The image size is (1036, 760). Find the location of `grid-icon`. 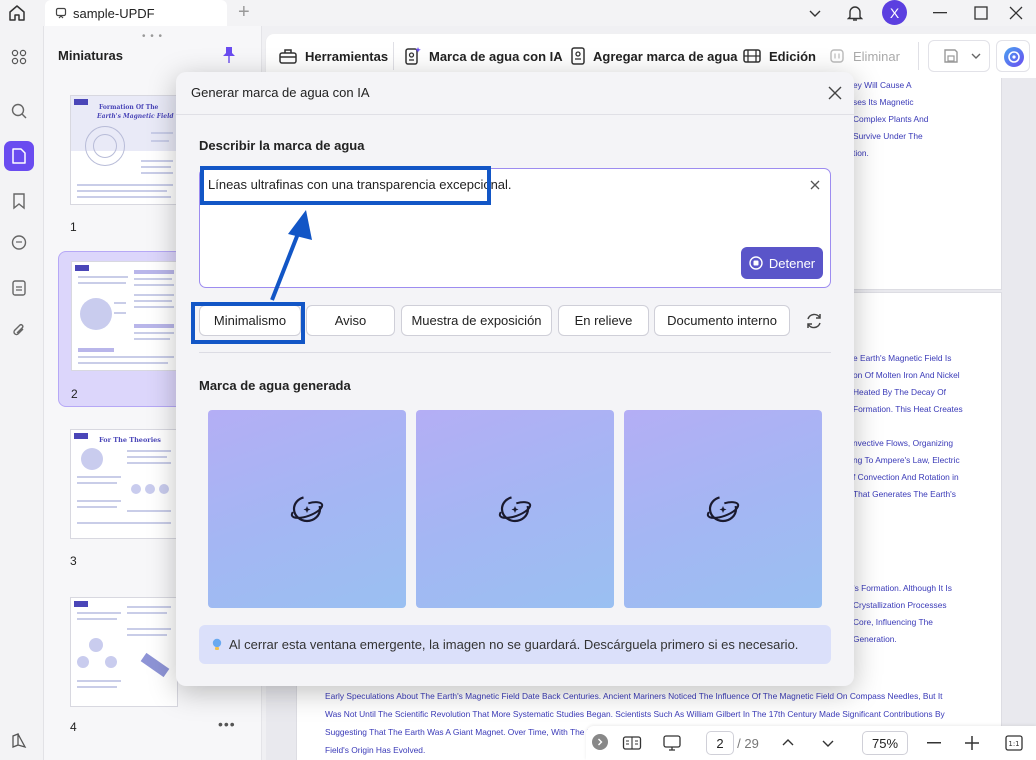

grid-icon is located at coordinates (19, 57).